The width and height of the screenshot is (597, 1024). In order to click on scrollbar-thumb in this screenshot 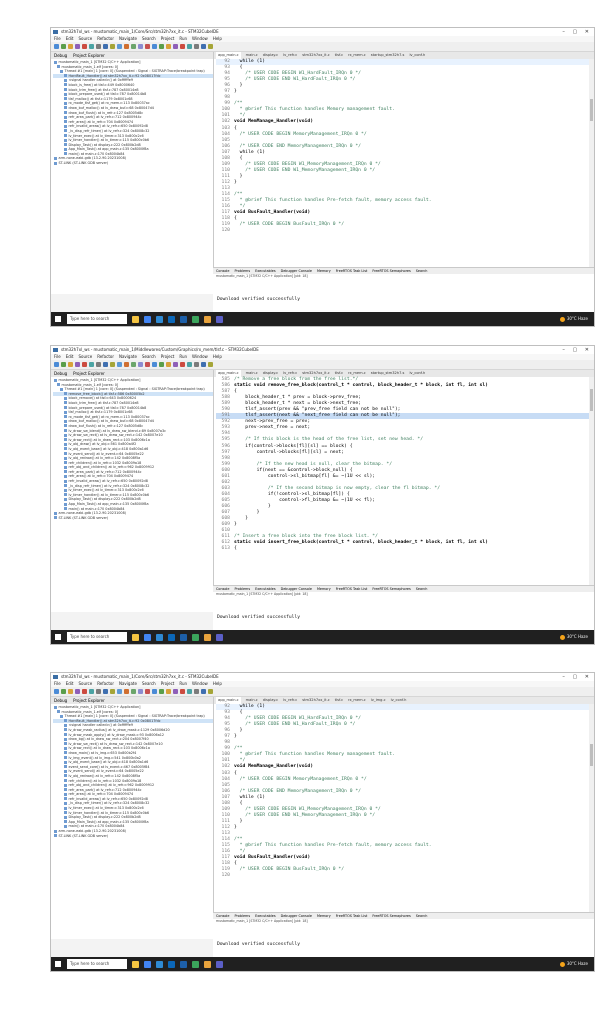, I will do `click(591, 755)`.